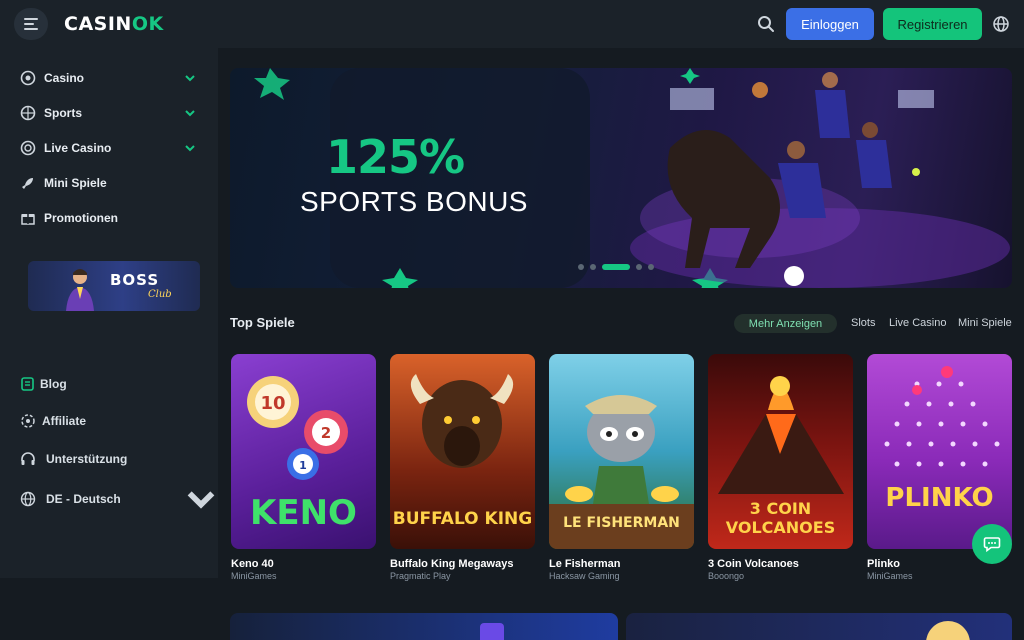 Image resolution: width=1024 pixels, height=640 pixels. What do you see at coordinates (109, 78) in the screenshot?
I see `sidebar-item-casino: Casino` at bounding box center [109, 78].